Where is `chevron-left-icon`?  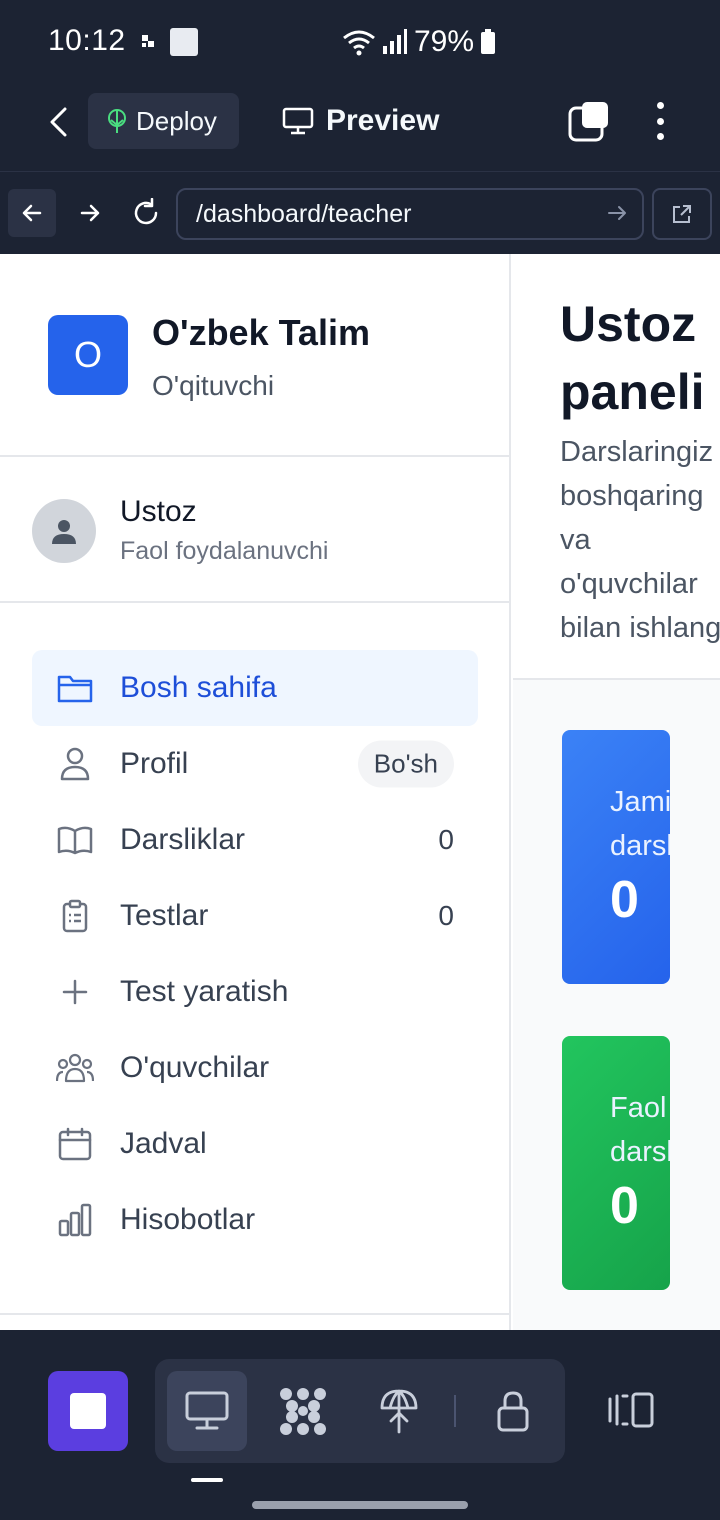 chevron-left-icon is located at coordinates (58, 122).